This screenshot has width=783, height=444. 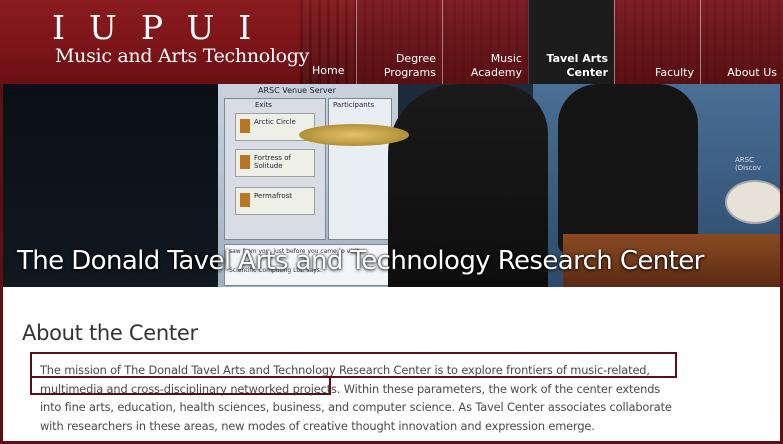 I want to click on site-logo: IUPUI Music and Arts Technology, so click(x=165, y=42).